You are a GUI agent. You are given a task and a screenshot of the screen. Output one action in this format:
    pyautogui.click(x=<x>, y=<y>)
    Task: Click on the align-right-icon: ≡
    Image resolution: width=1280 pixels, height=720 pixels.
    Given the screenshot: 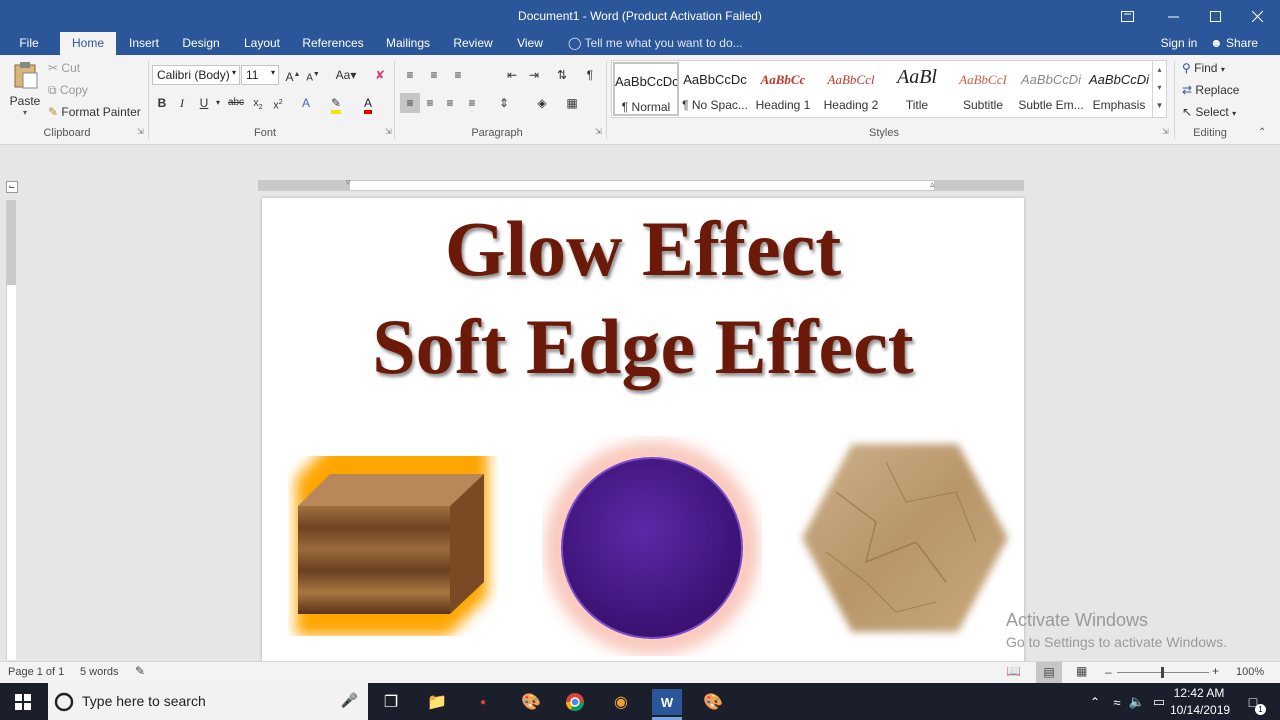 What is the action you would take?
    pyautogui.click(x=450, y=103)
    